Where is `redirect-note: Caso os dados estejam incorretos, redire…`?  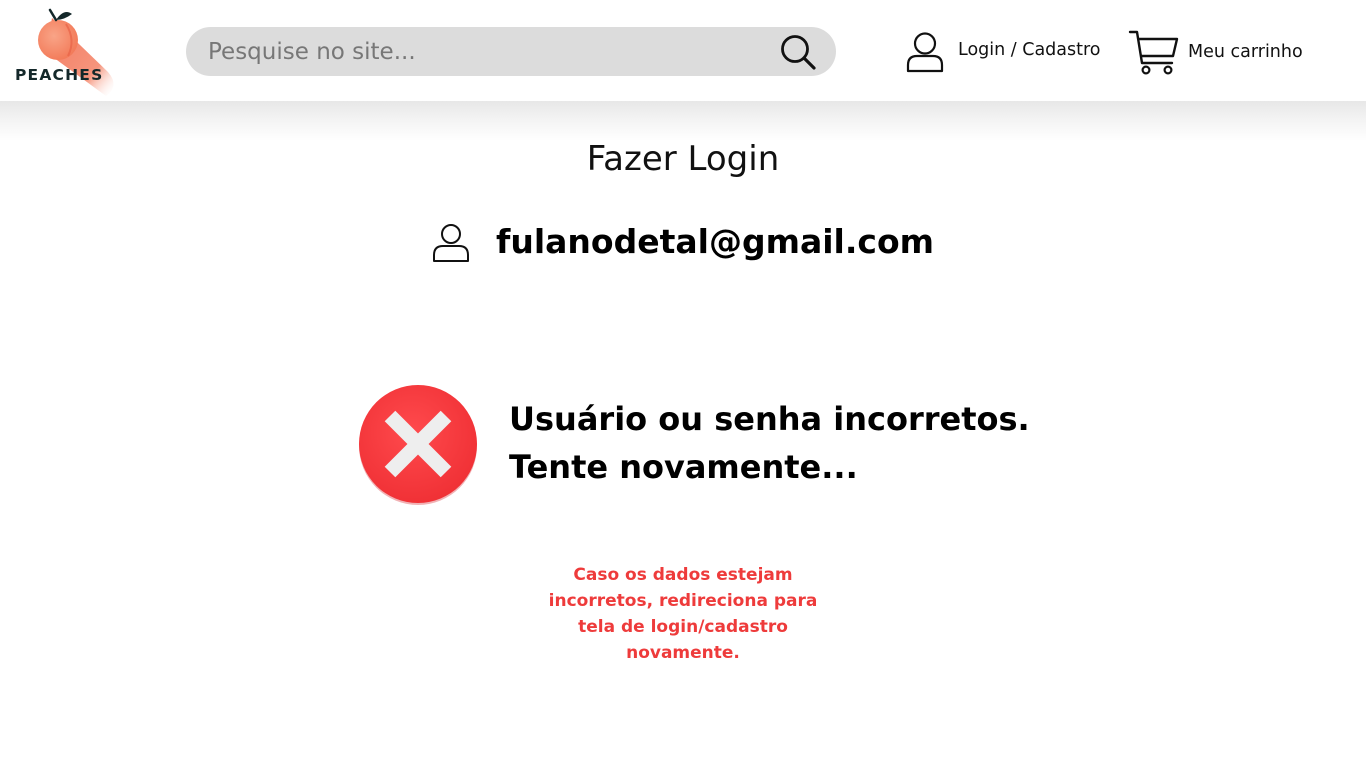 redirect-note: Caso os dados estejam incorretos, redire… is located at coordinates (683, 614).